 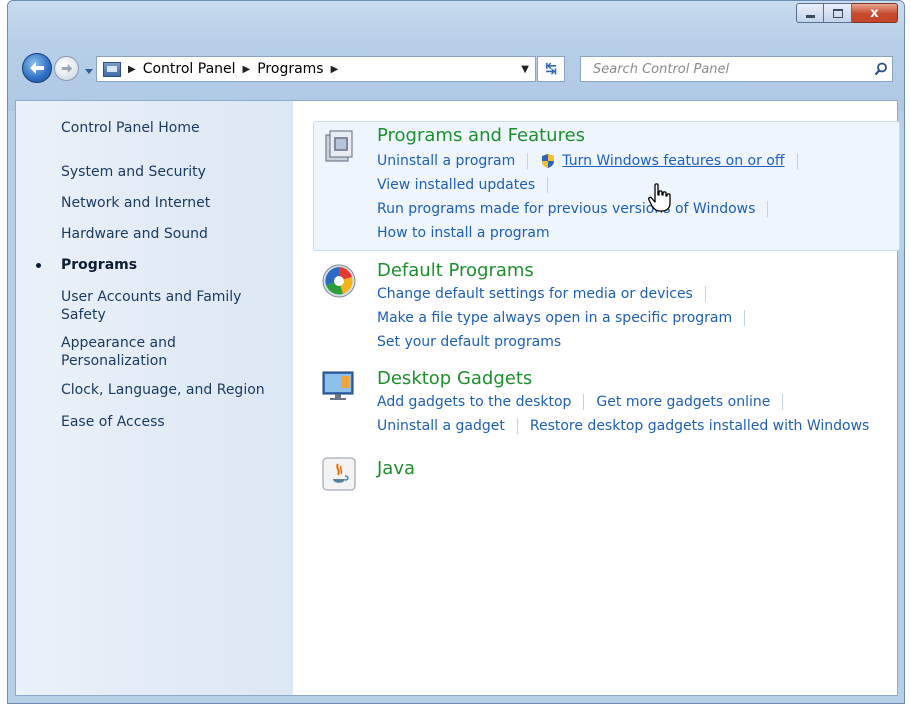 I want to click on sidebar-item-hardware-and-sound: Hardware and Sound, so click(x=171, y=234).